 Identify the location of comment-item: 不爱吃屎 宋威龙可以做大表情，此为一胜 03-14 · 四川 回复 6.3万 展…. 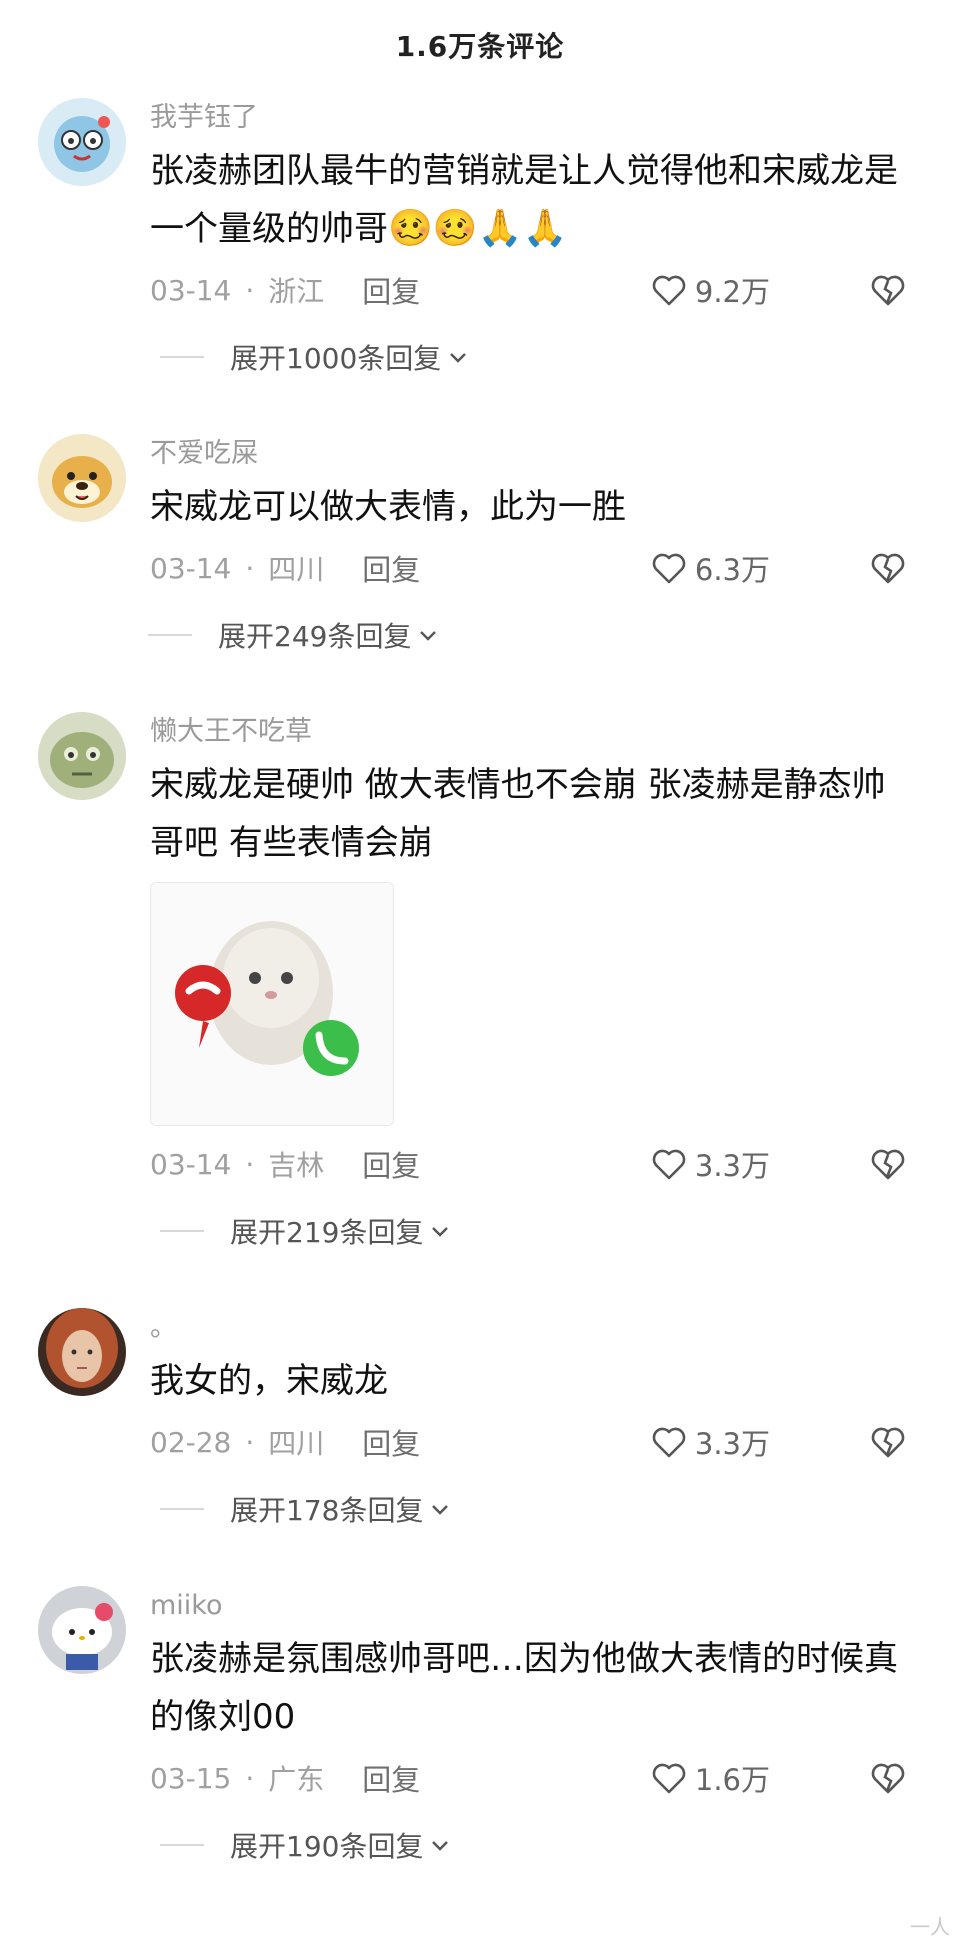
(480, 550).